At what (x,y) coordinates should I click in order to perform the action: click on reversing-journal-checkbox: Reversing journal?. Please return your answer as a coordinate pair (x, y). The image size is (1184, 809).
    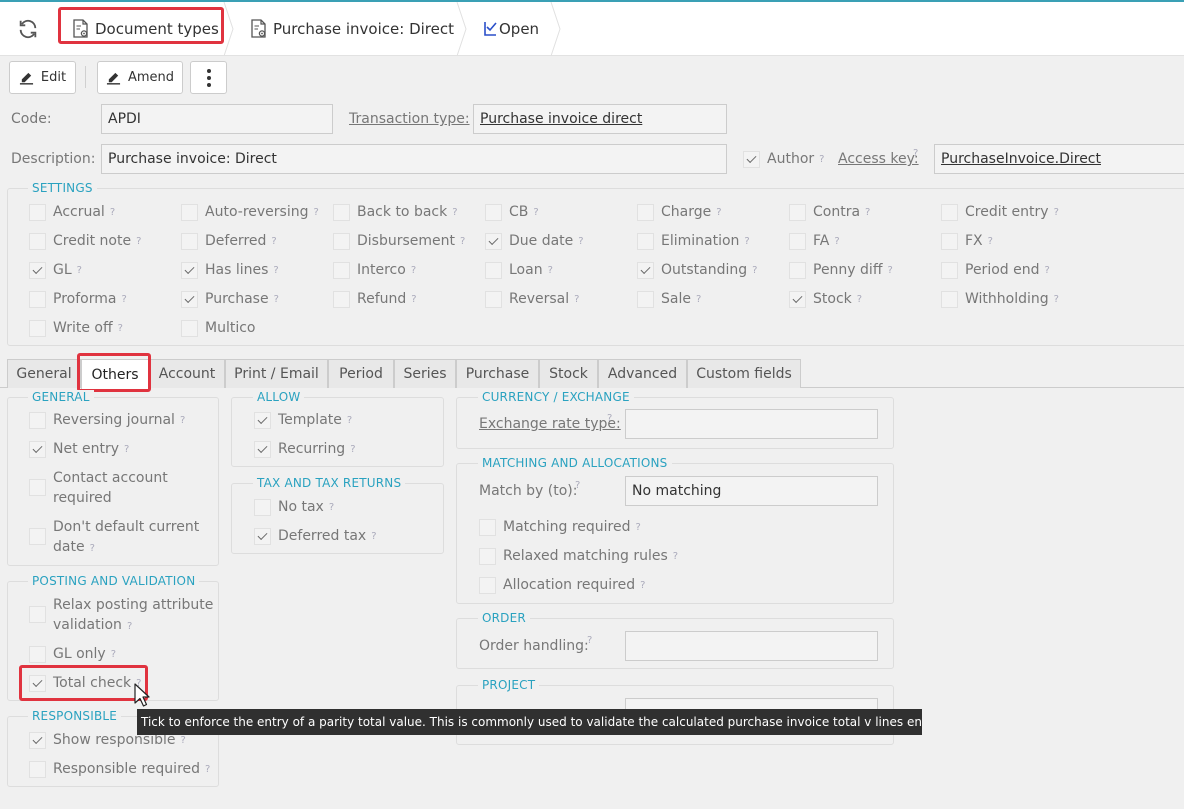
    Looking at the image, I should click on (107, 420).